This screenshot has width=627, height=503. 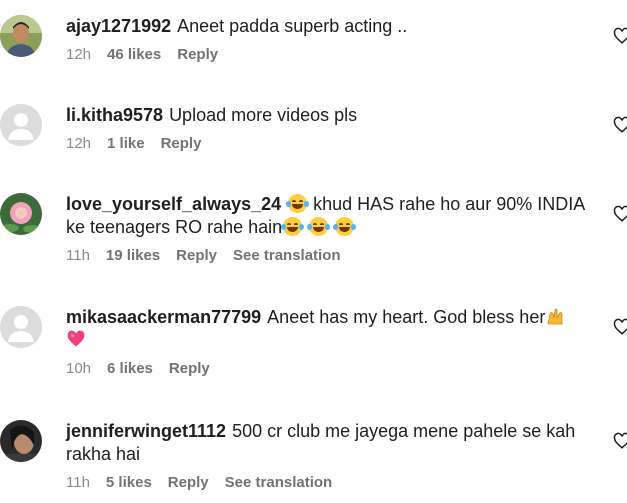 I want to click on raised-hands-emoji, so click(x=555, y=316).